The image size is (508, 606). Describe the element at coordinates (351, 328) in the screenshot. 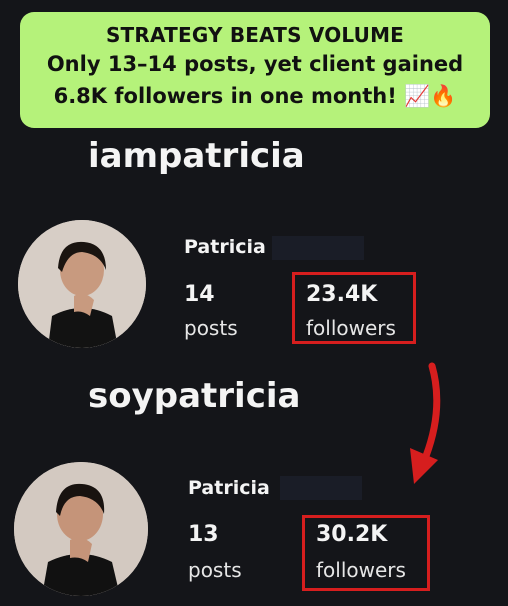

I see `followers-label-before: followers` at that location.